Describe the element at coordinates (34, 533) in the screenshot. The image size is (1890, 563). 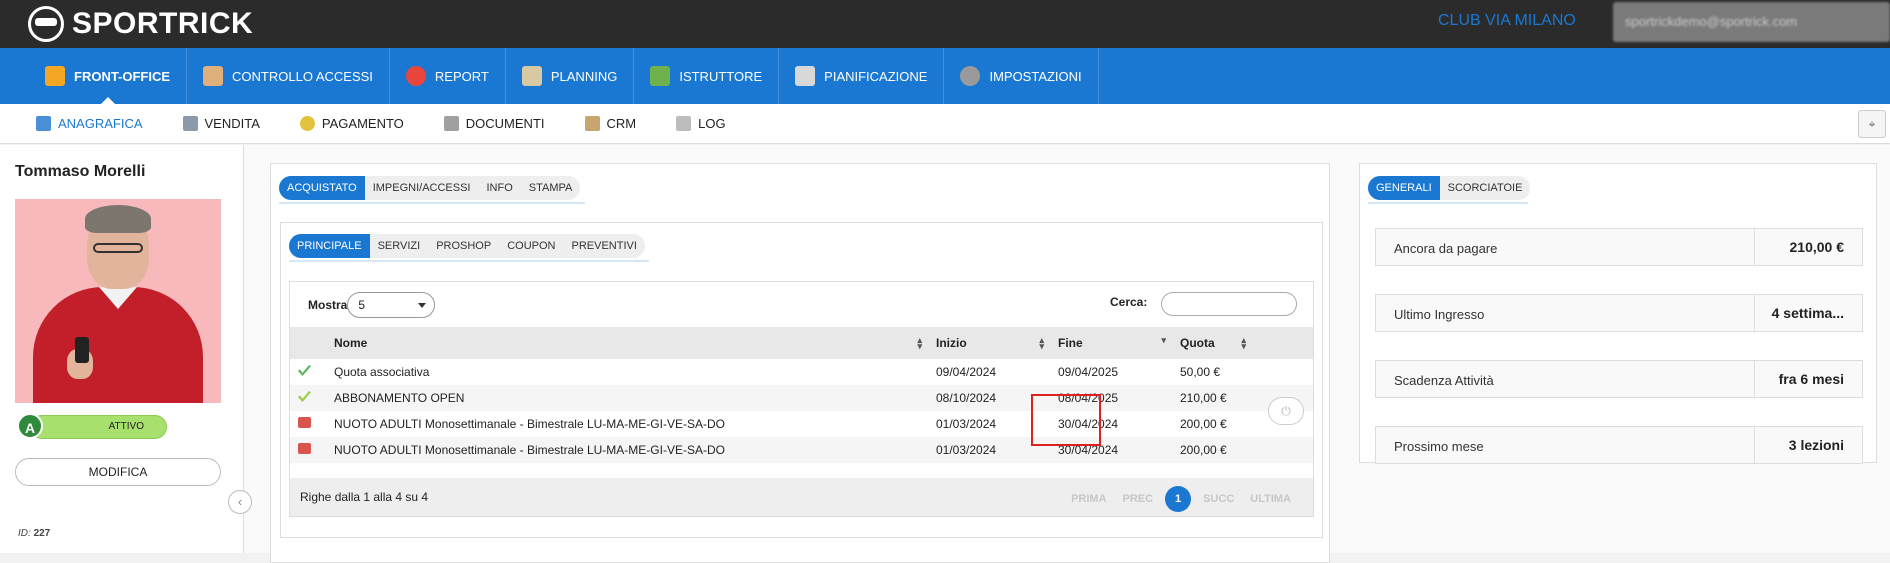
I see `customer-id: ID: 227` at that location.